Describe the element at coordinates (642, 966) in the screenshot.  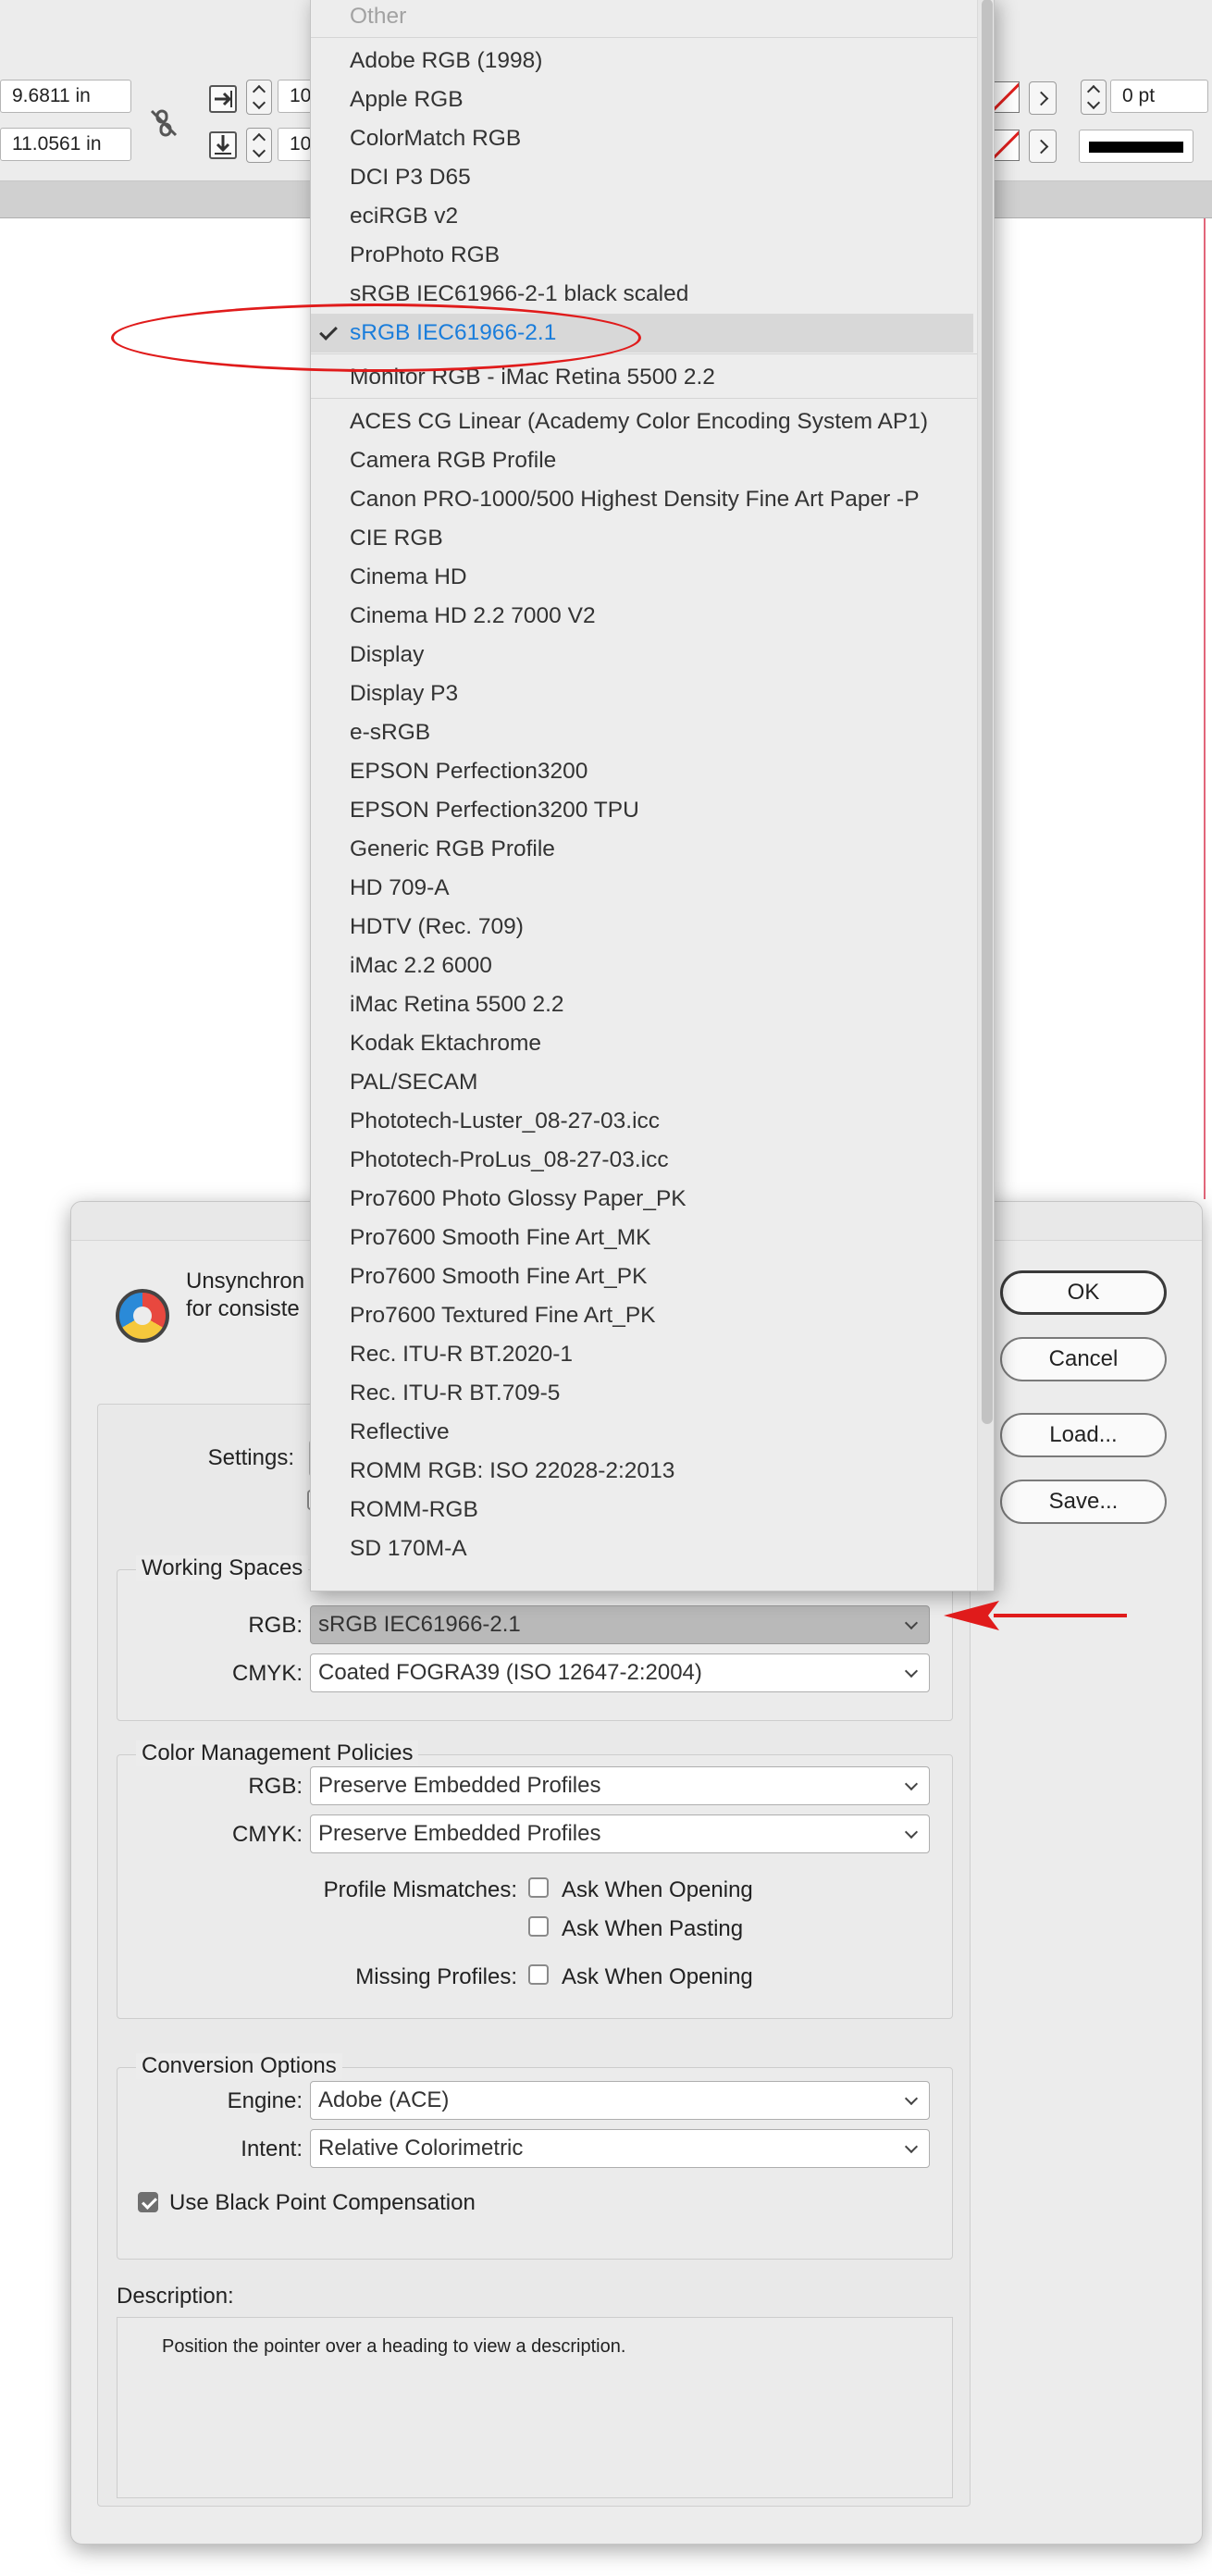
I see `menu-item: iMac 2.2 6000` at that location.